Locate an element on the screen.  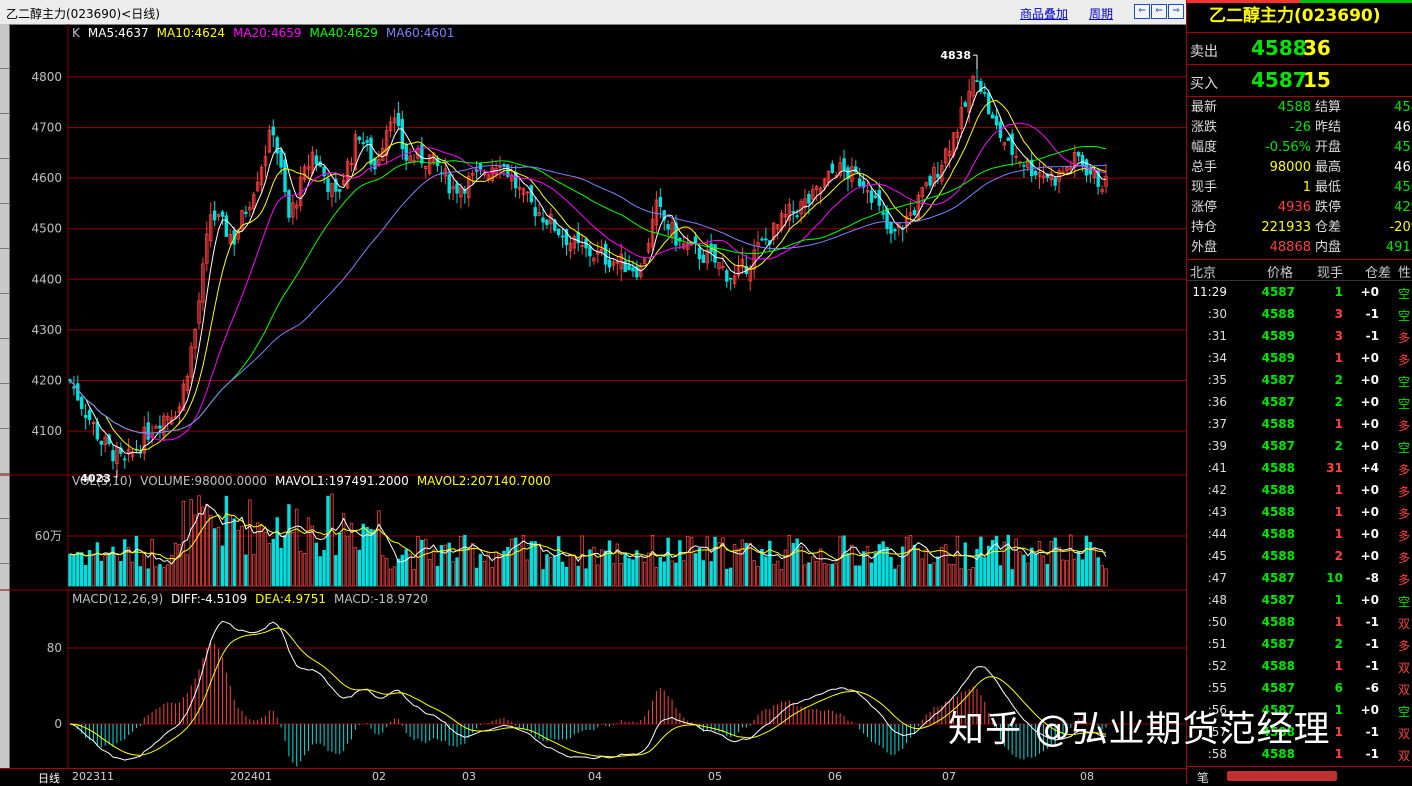
tick-row: :31 4589 3 -1 多 is located at coordinates (1299, 336).